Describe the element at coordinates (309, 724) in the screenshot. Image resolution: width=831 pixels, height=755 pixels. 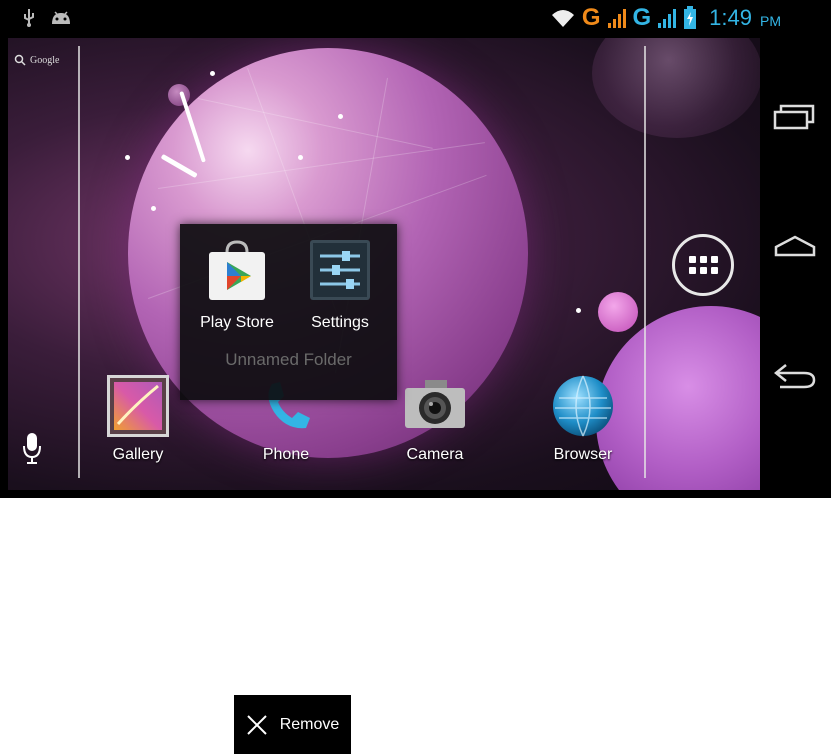
I see `remove-label: Remove` at that location.